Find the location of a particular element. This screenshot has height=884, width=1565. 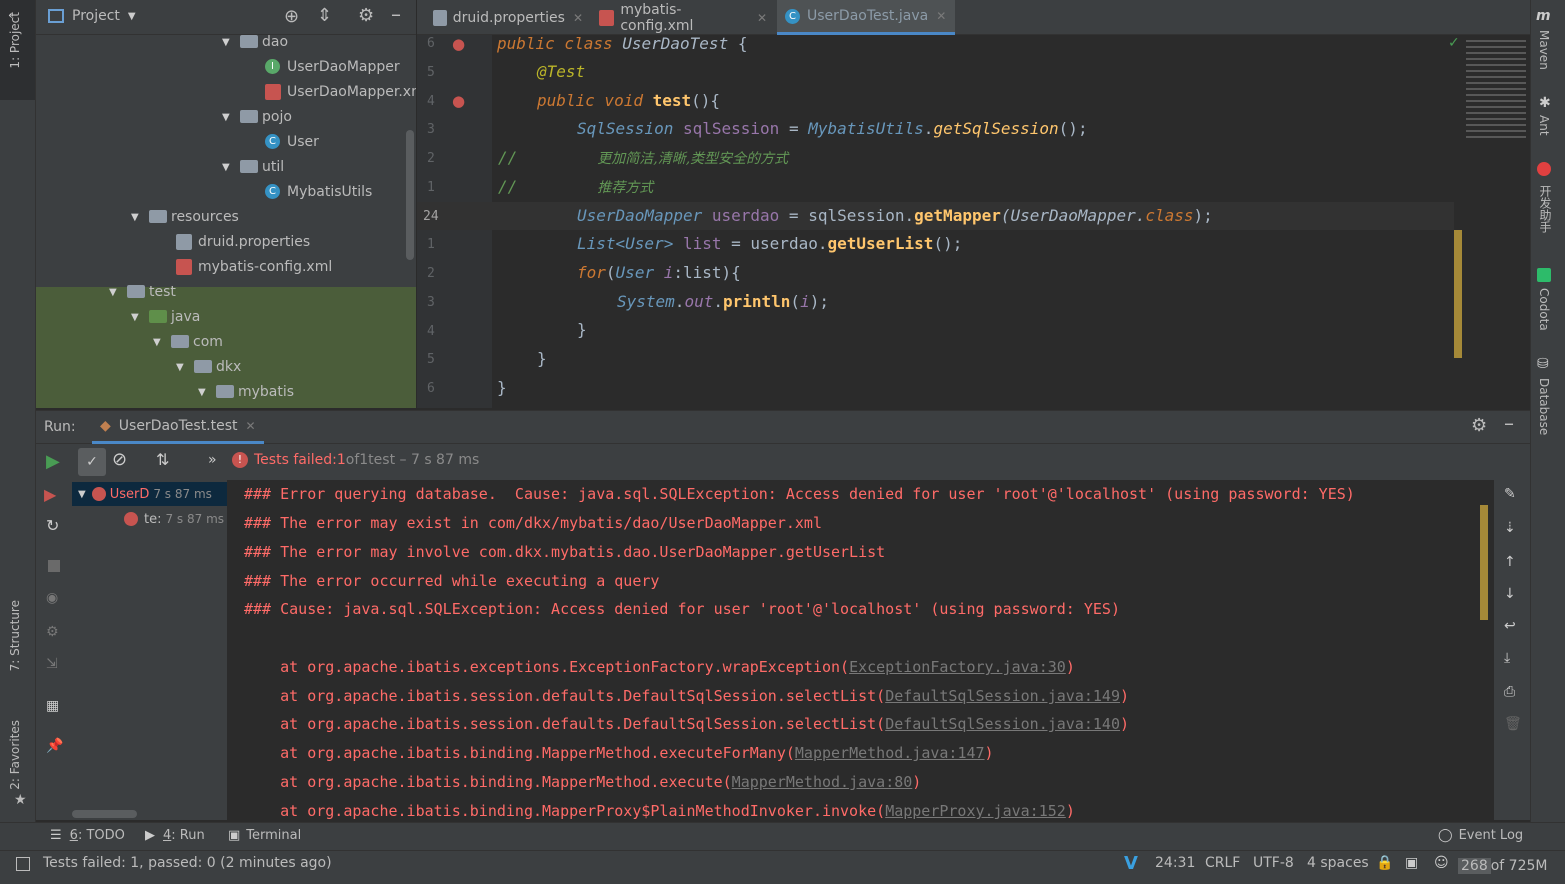

caret-position: 24:31 is located at coordinates (1175, 863).